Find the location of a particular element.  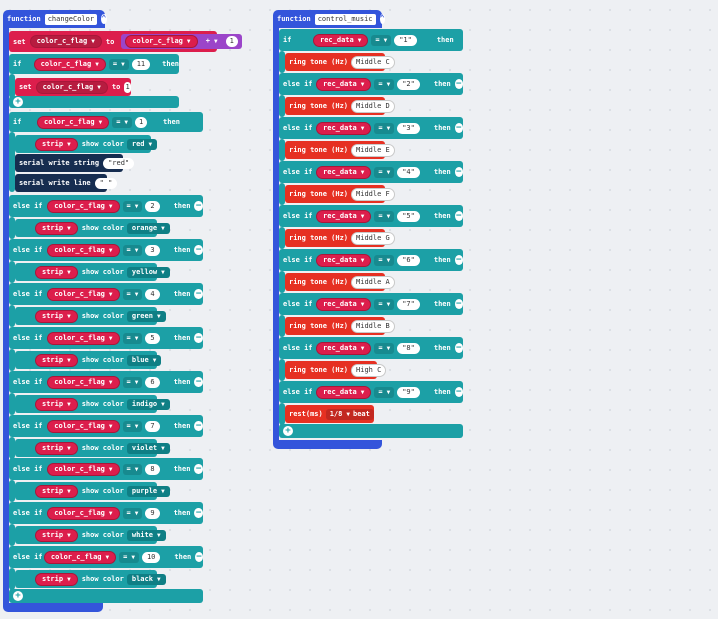

string-input: "4" is located at coordinates (408, 172).